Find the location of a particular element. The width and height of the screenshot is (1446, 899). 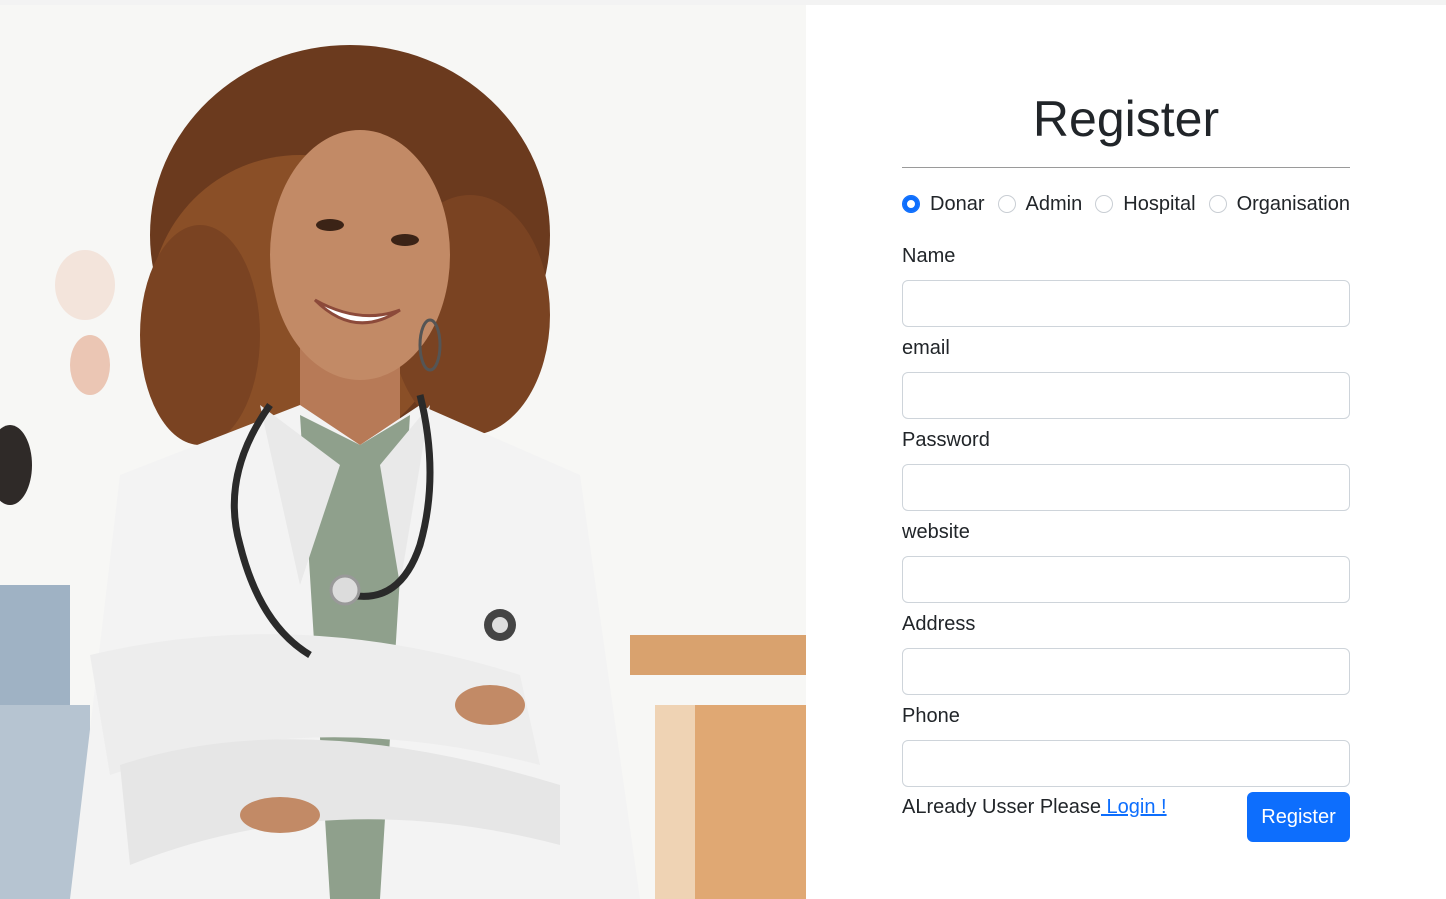

role-radio-group: Donar Admin Hospital Organisation is located at coordinates (1126, 204).